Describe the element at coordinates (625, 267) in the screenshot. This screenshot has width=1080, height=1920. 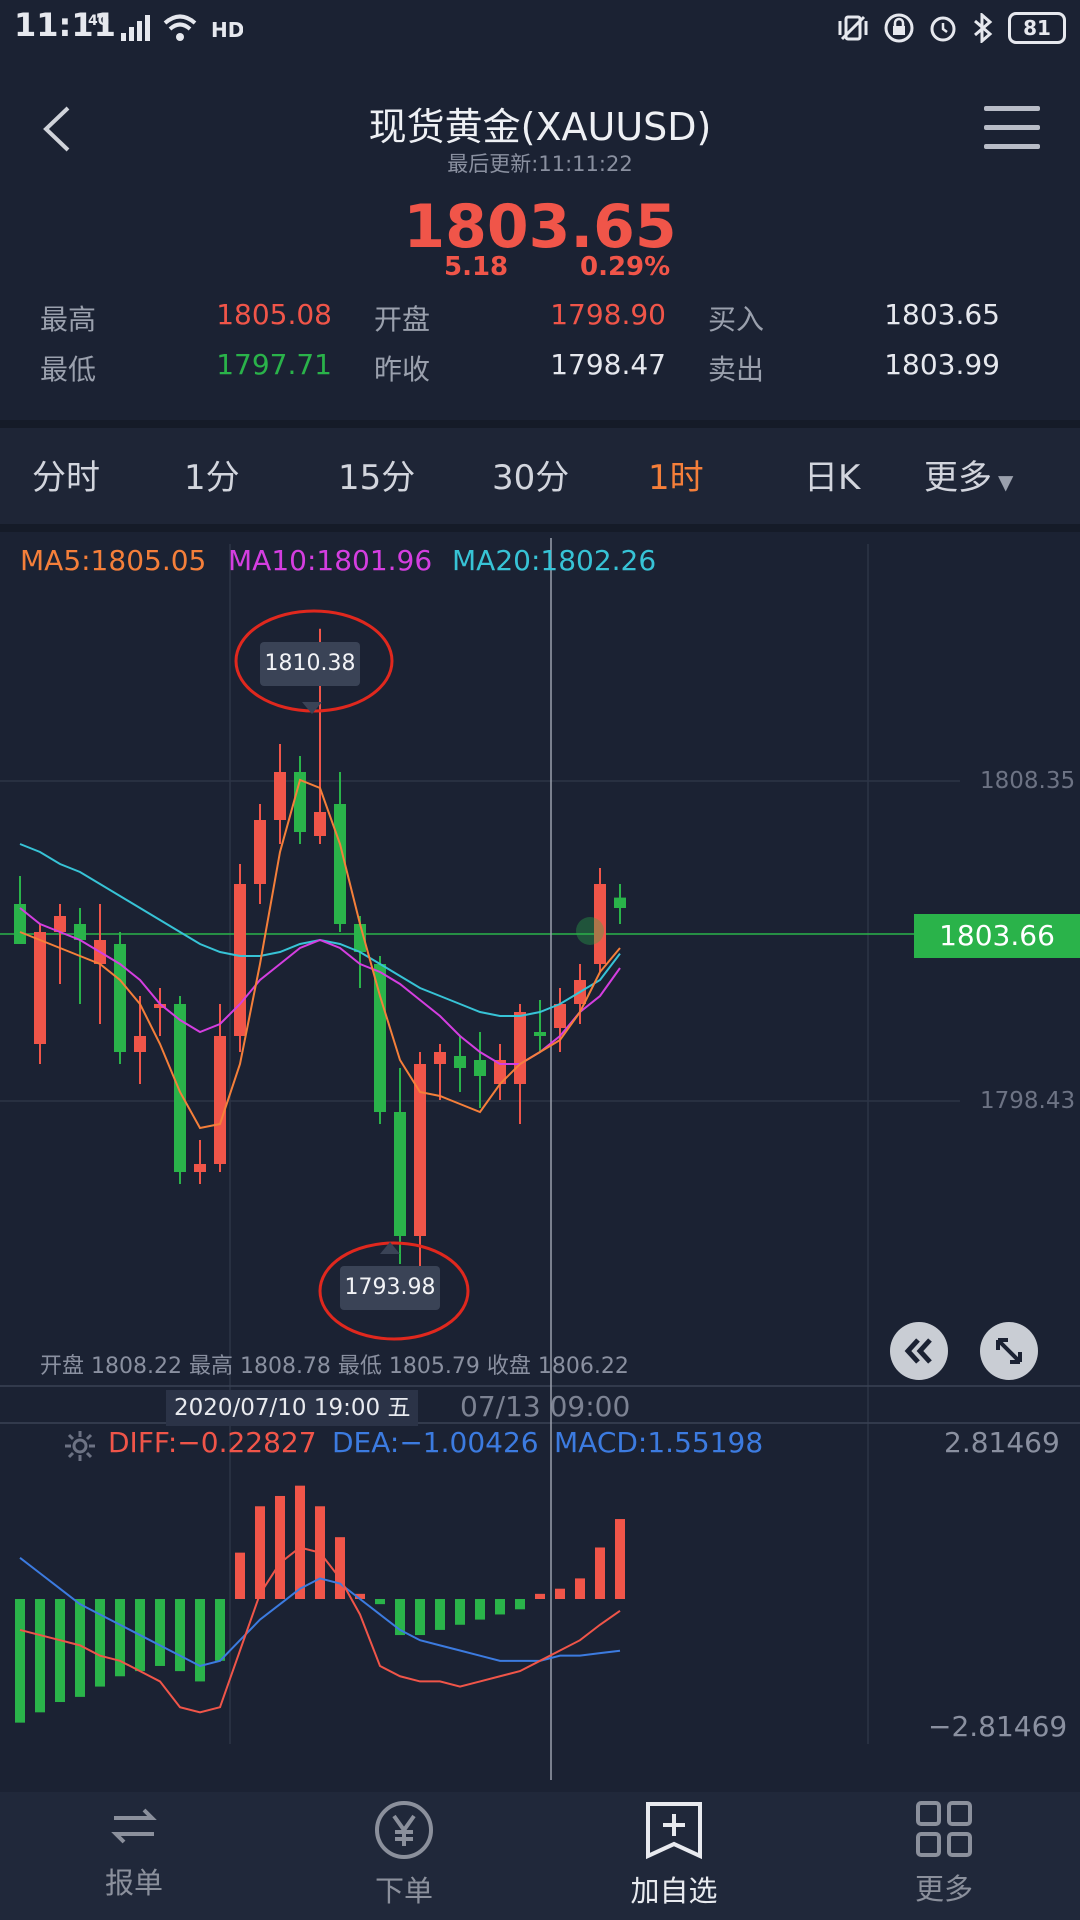
I see `price-change-pct: 0.29%` at that location.